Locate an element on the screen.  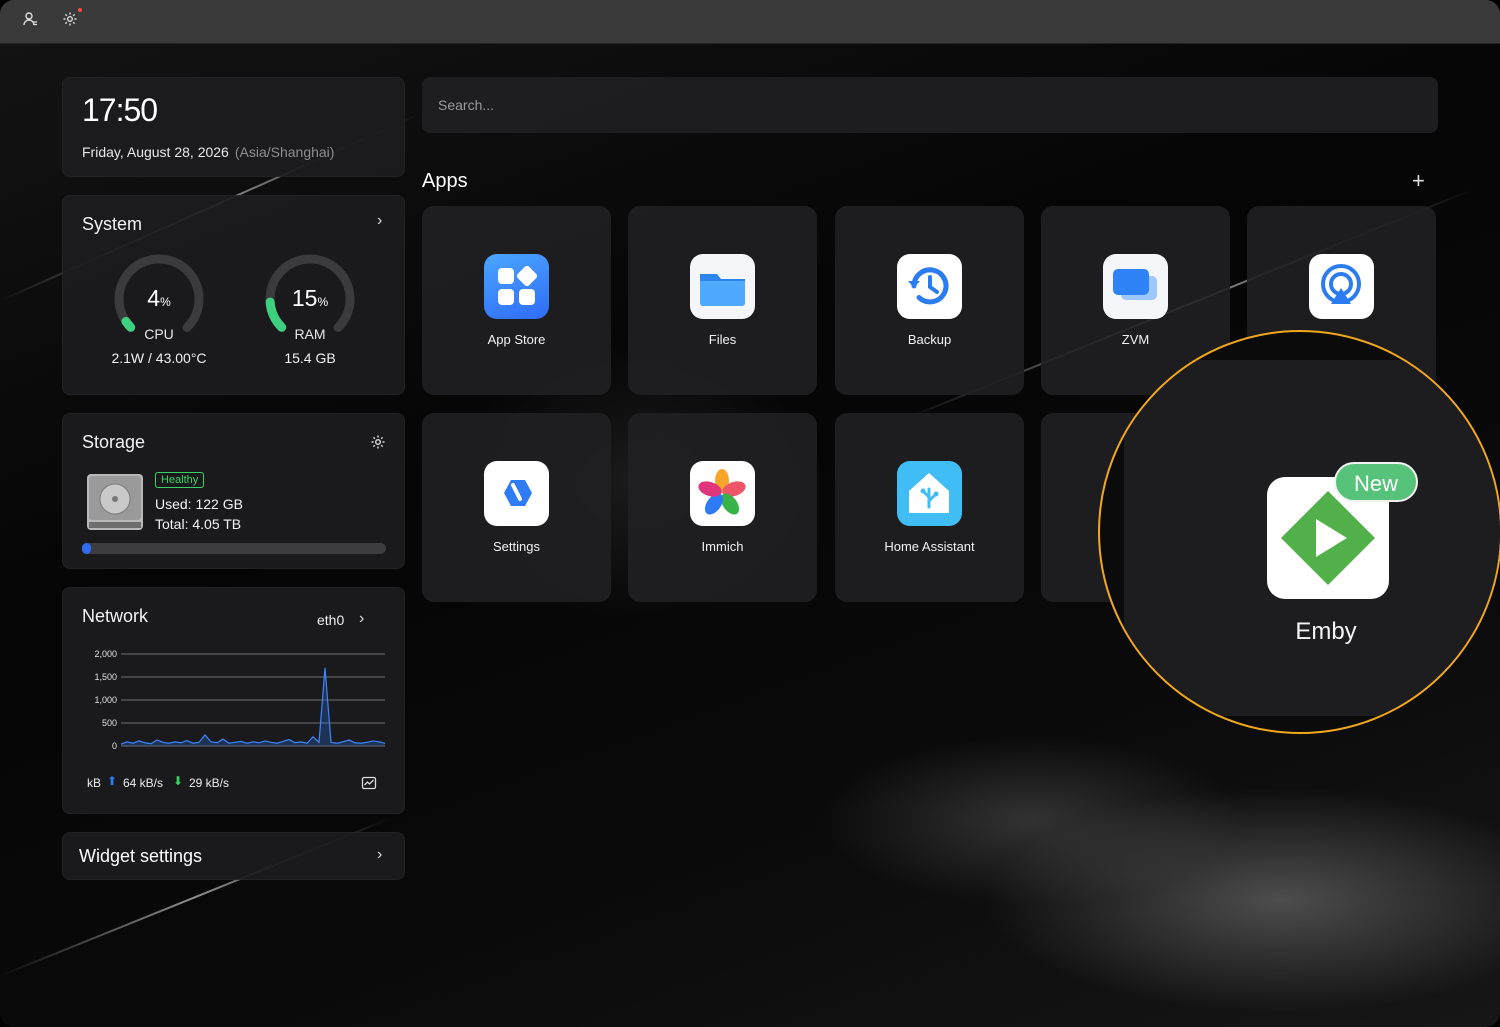
broadcast-icon is located at coordinates (1341, 286).